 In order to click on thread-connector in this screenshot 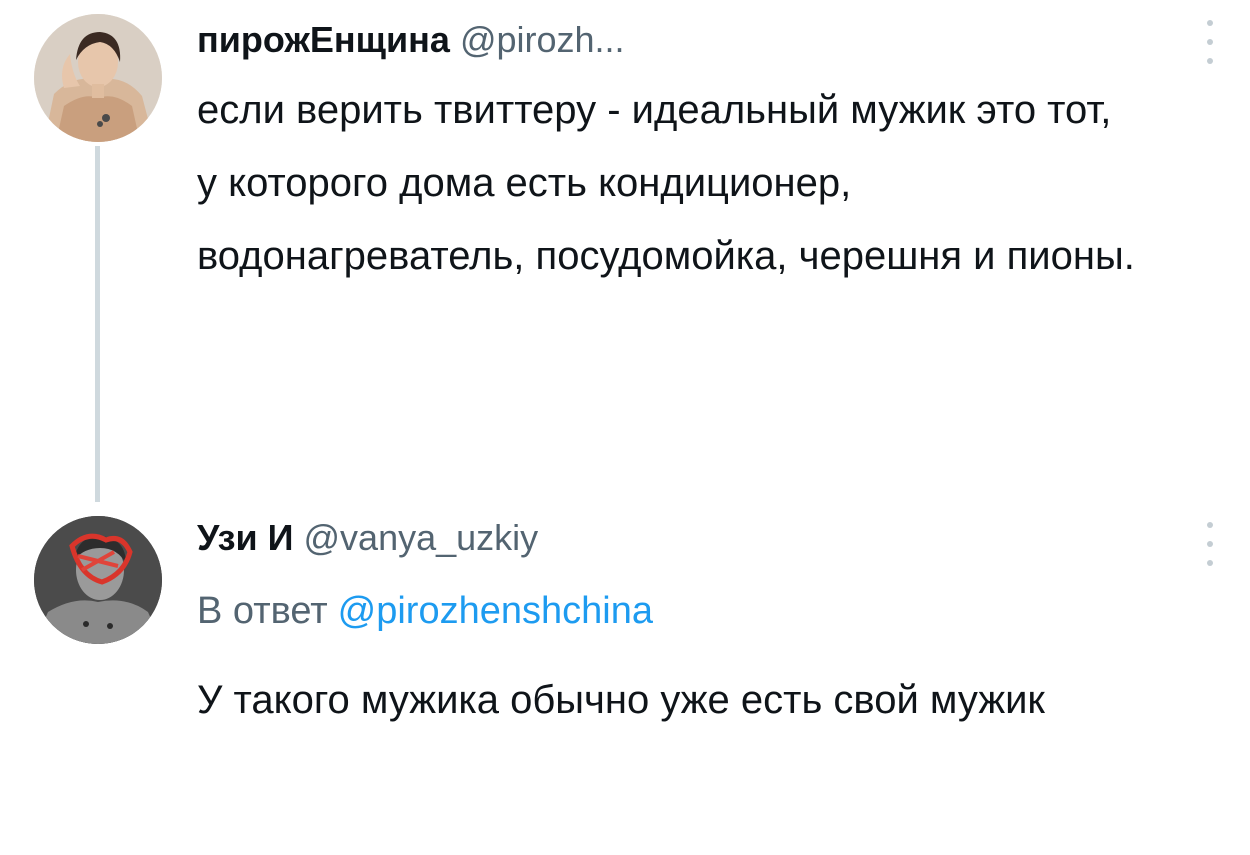, I will do `click(97, 324)`.